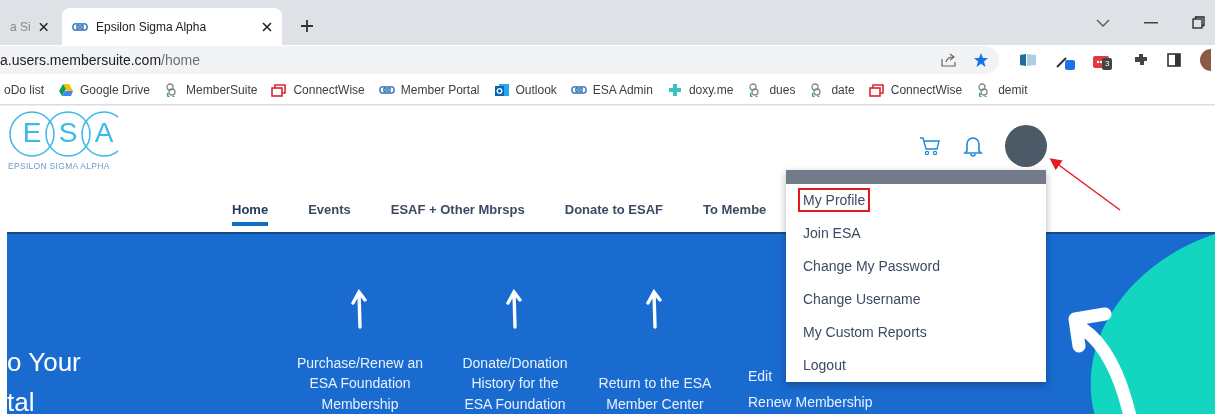  Describe the element at coordinates (1103, 22) in the screenshot. I see `chevron-down-icon` at that location.